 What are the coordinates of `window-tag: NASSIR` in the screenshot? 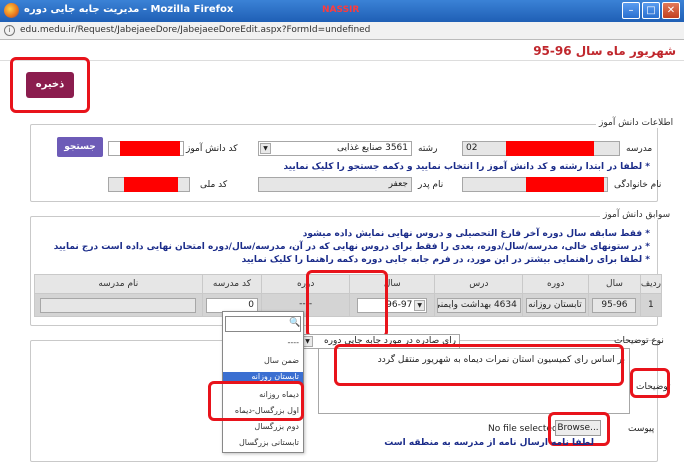 It's located at (341, 10).